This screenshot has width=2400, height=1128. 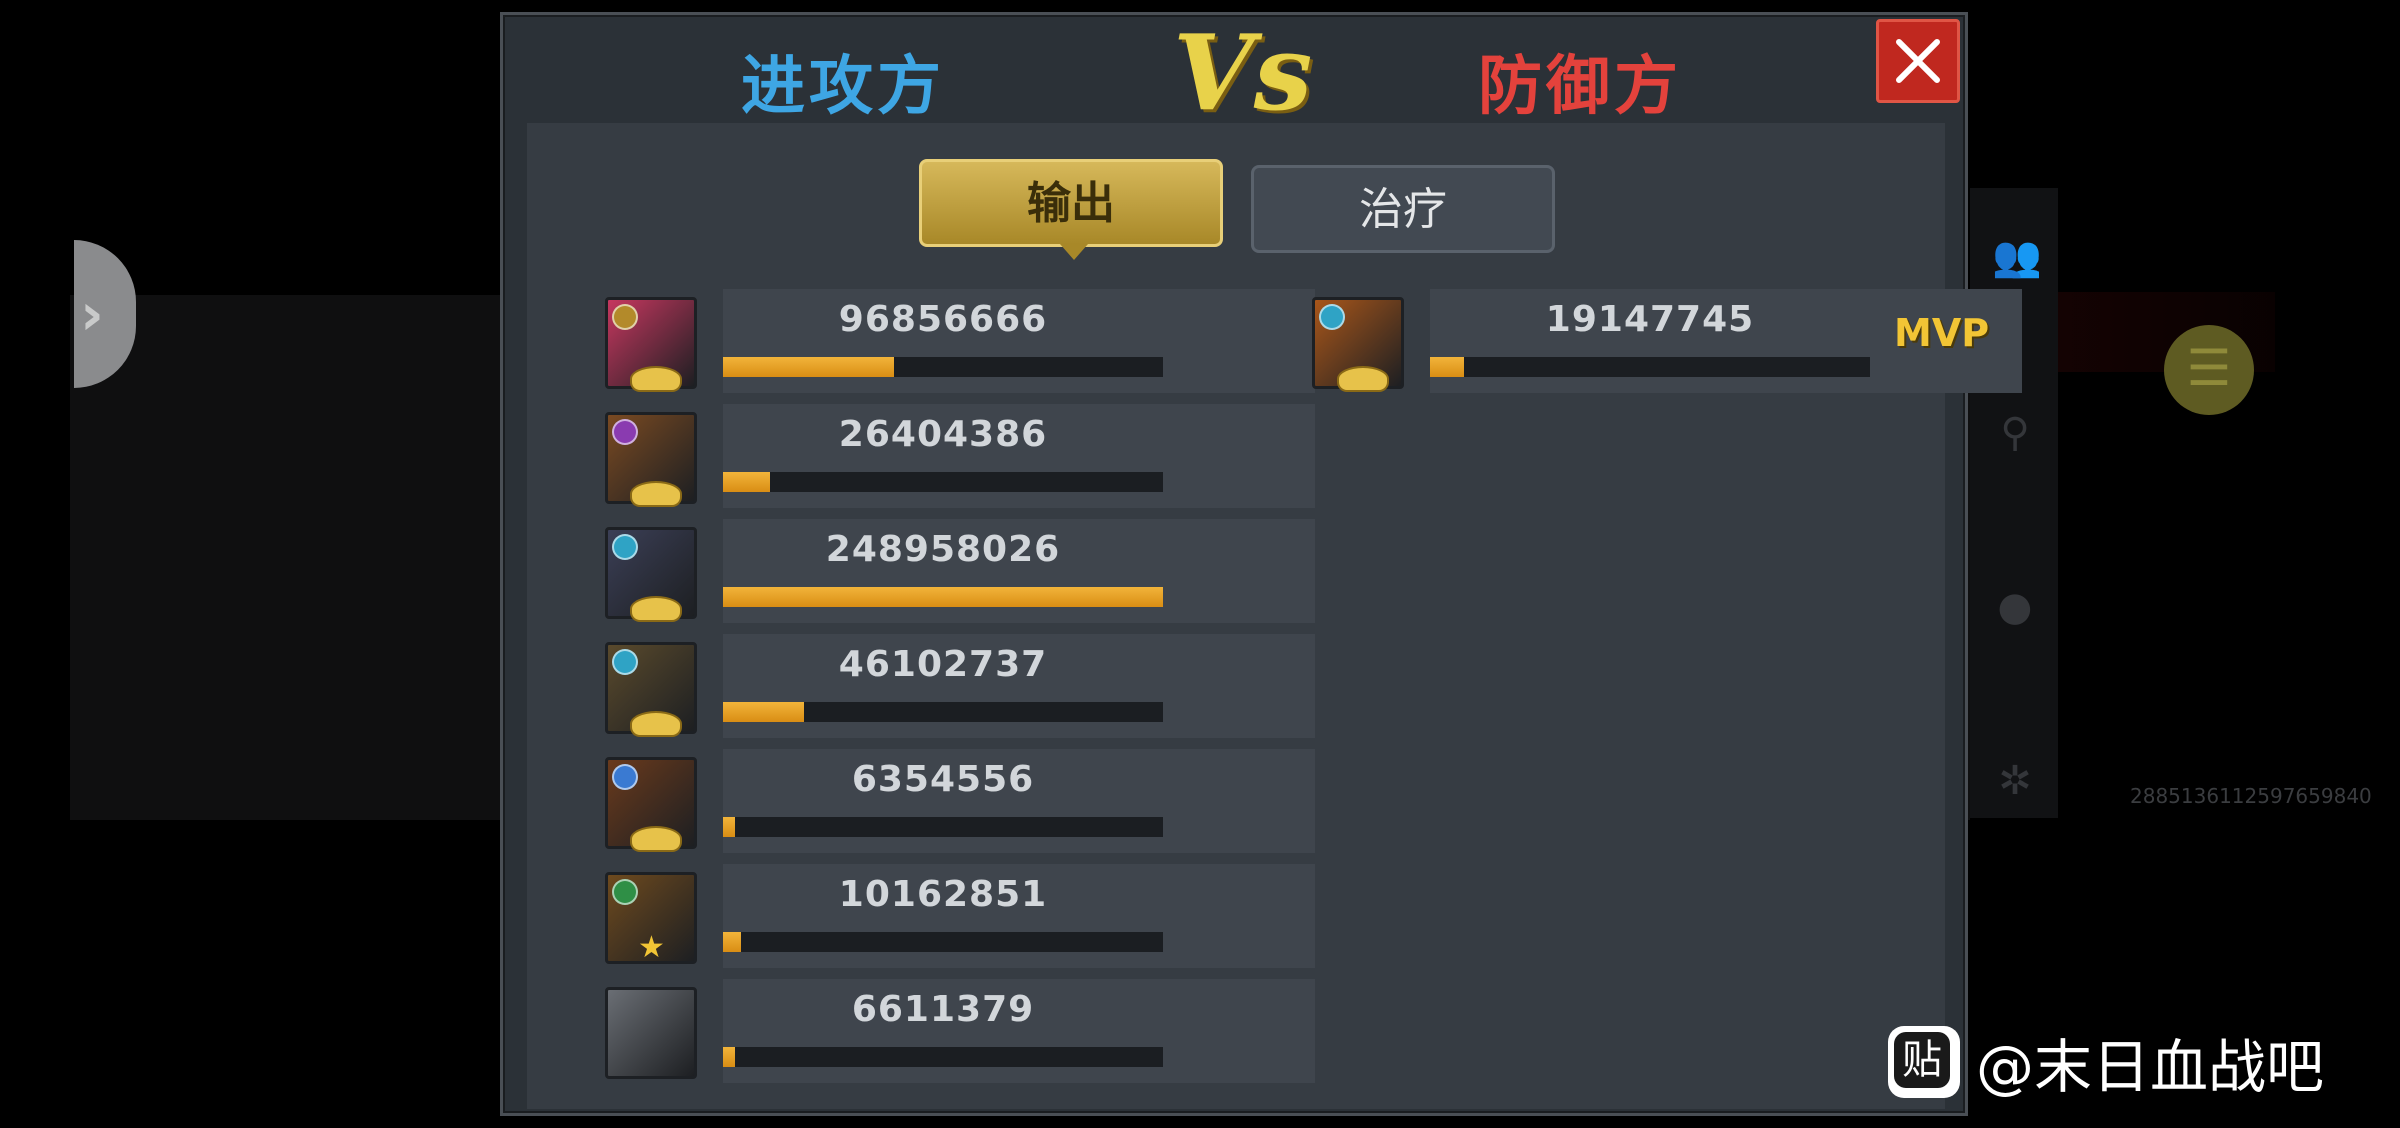 I want to click on defender-title: 防御方, so click(x=1580, y=87).